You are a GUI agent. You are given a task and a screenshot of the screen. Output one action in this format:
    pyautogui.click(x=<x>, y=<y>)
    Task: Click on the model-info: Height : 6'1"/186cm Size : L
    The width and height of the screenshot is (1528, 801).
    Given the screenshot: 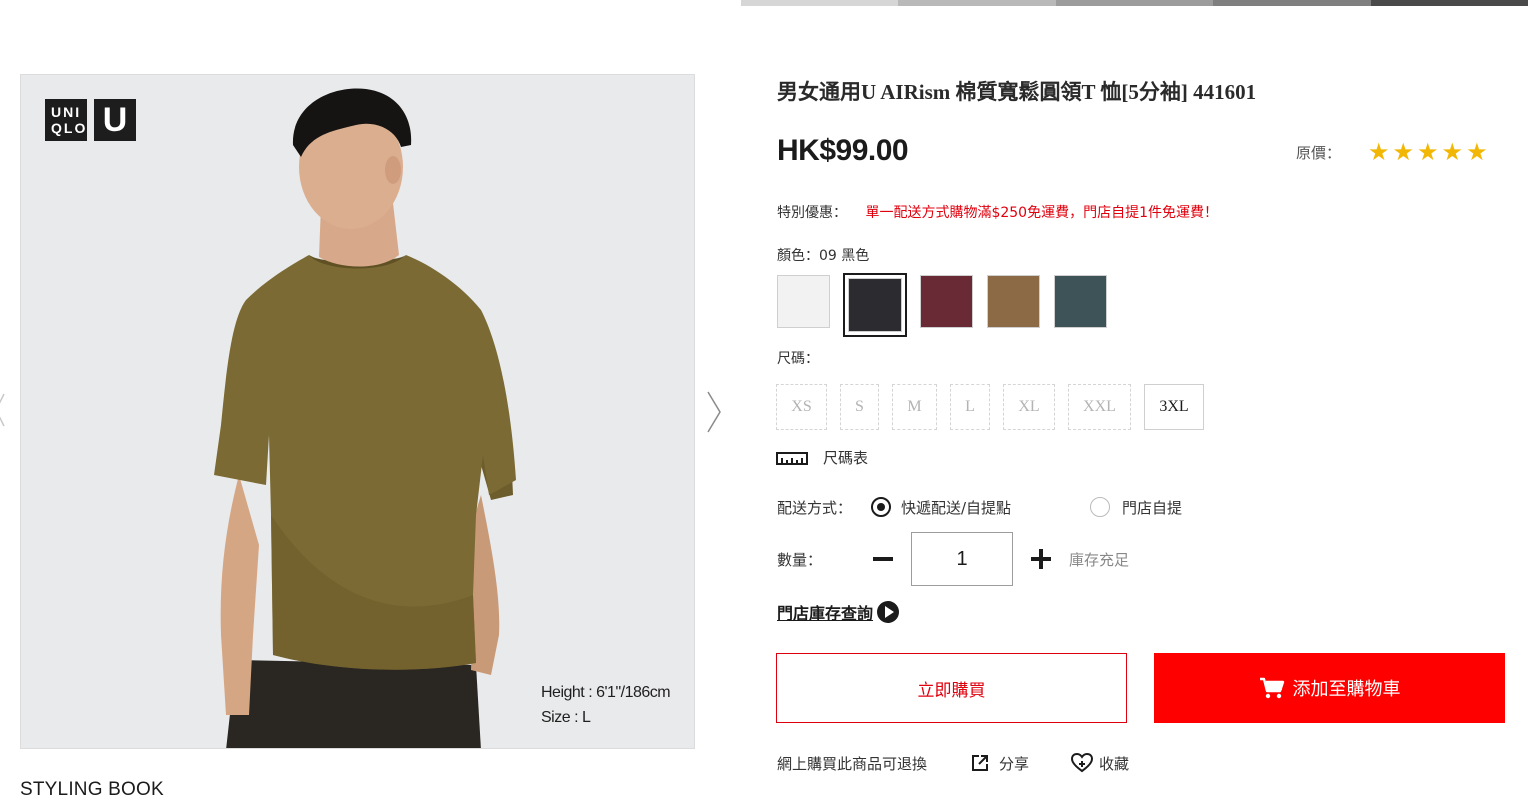 What is the action you would take?
    pyautogui.click(x=606, y=705)
    